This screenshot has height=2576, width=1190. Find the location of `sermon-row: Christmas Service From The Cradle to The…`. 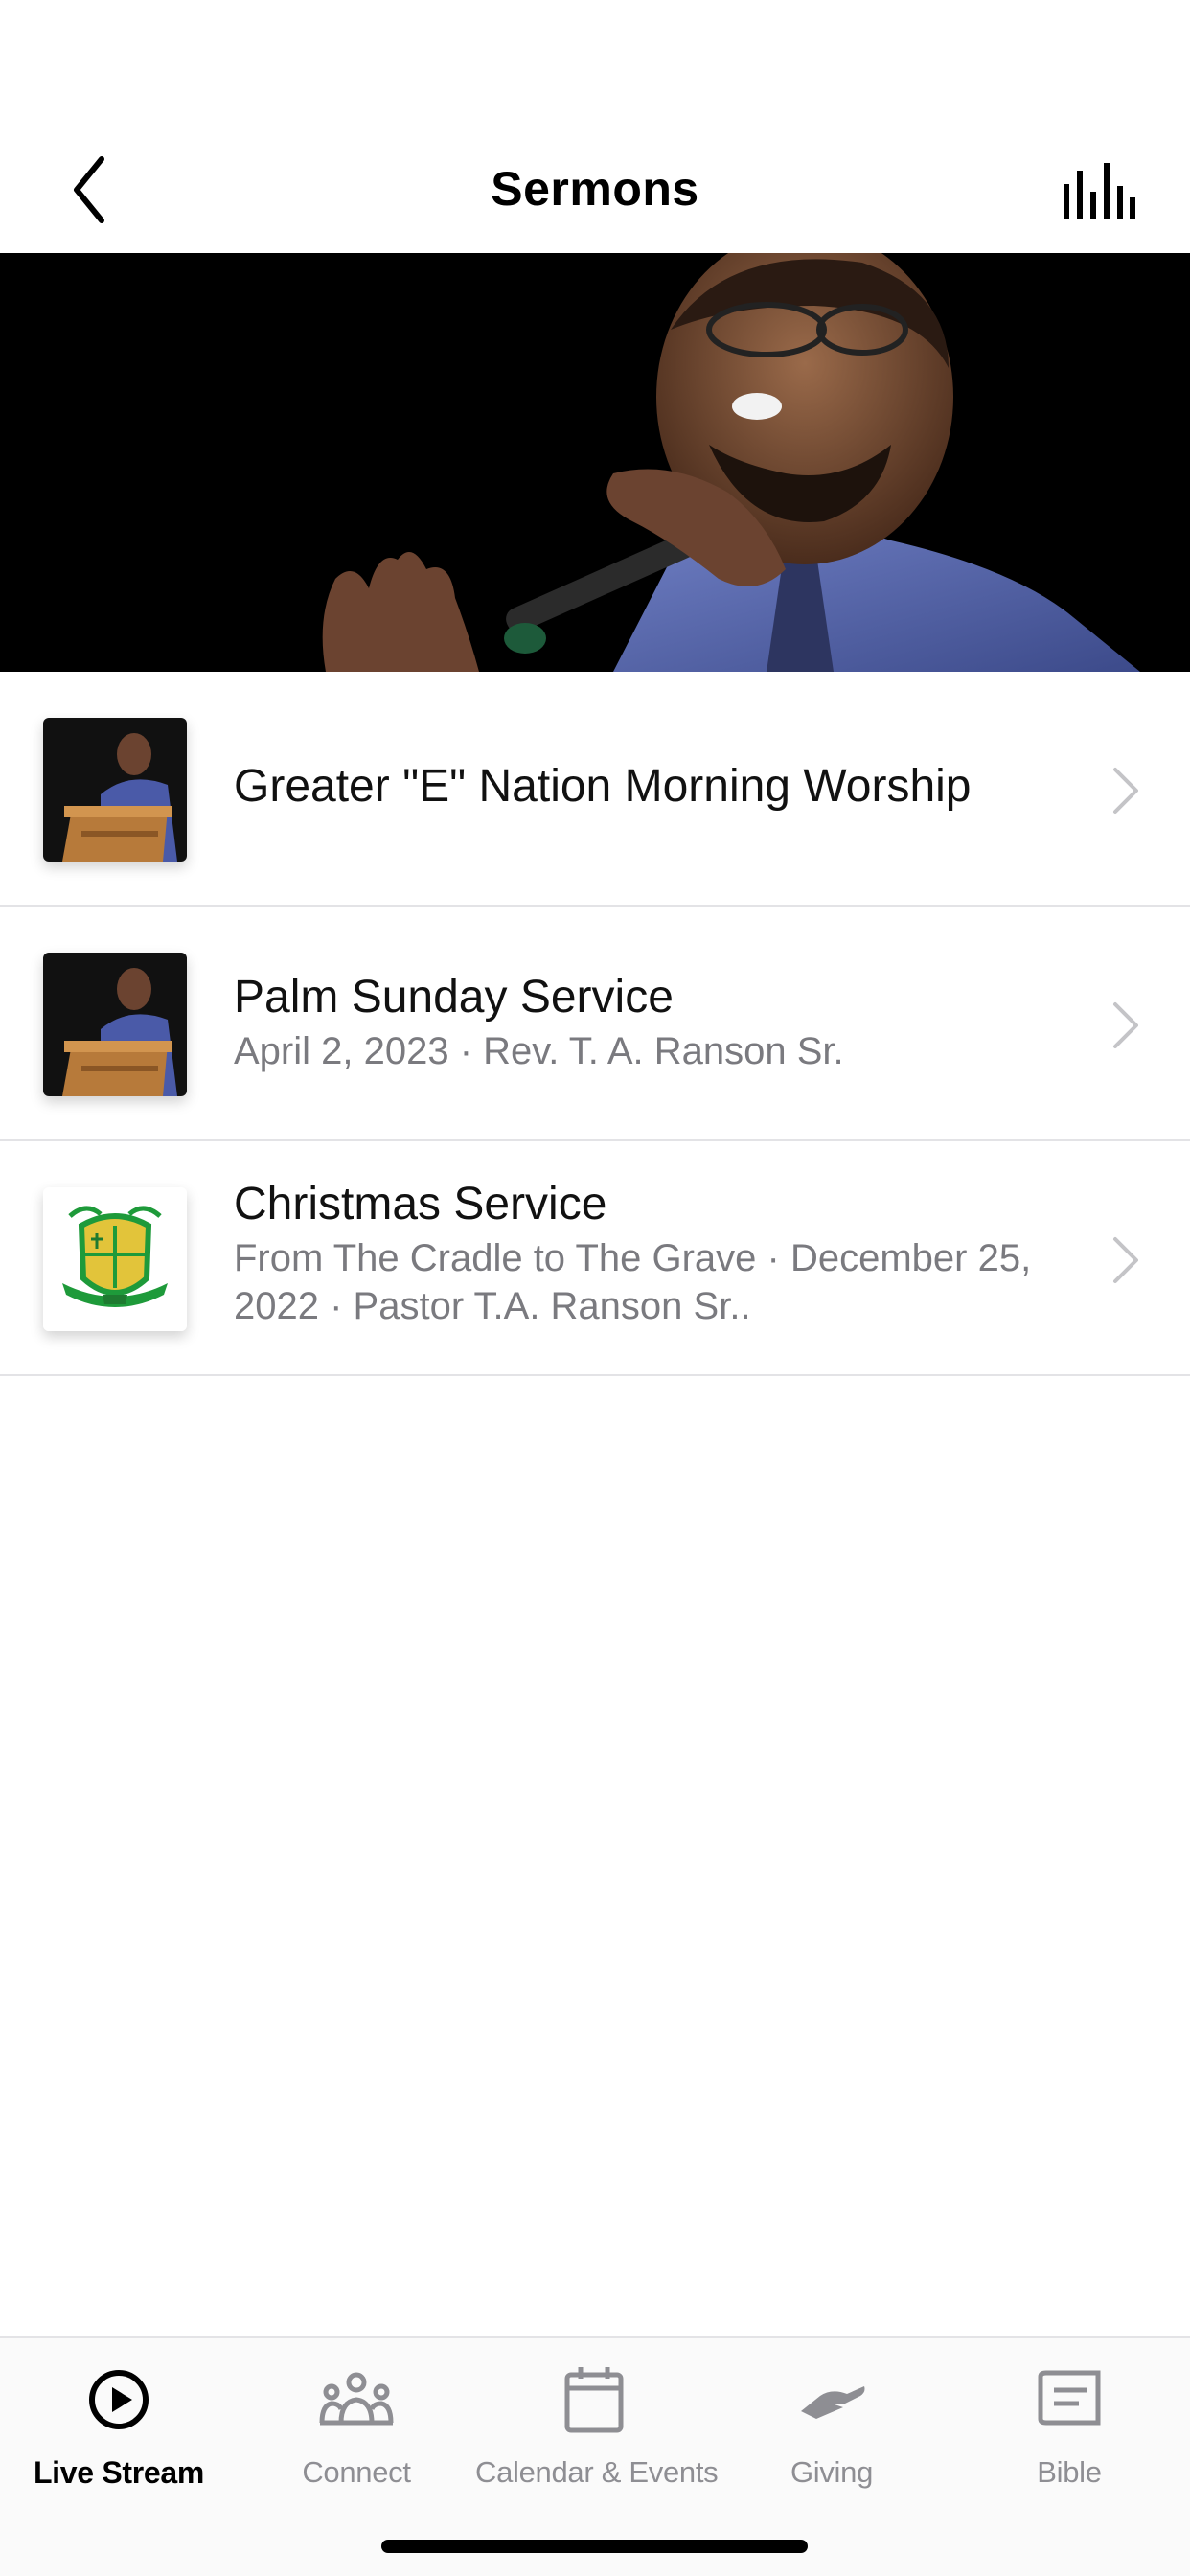

sermon-row: Christmas Service From The Cradle to The… is located at coordinates (595, 1258).